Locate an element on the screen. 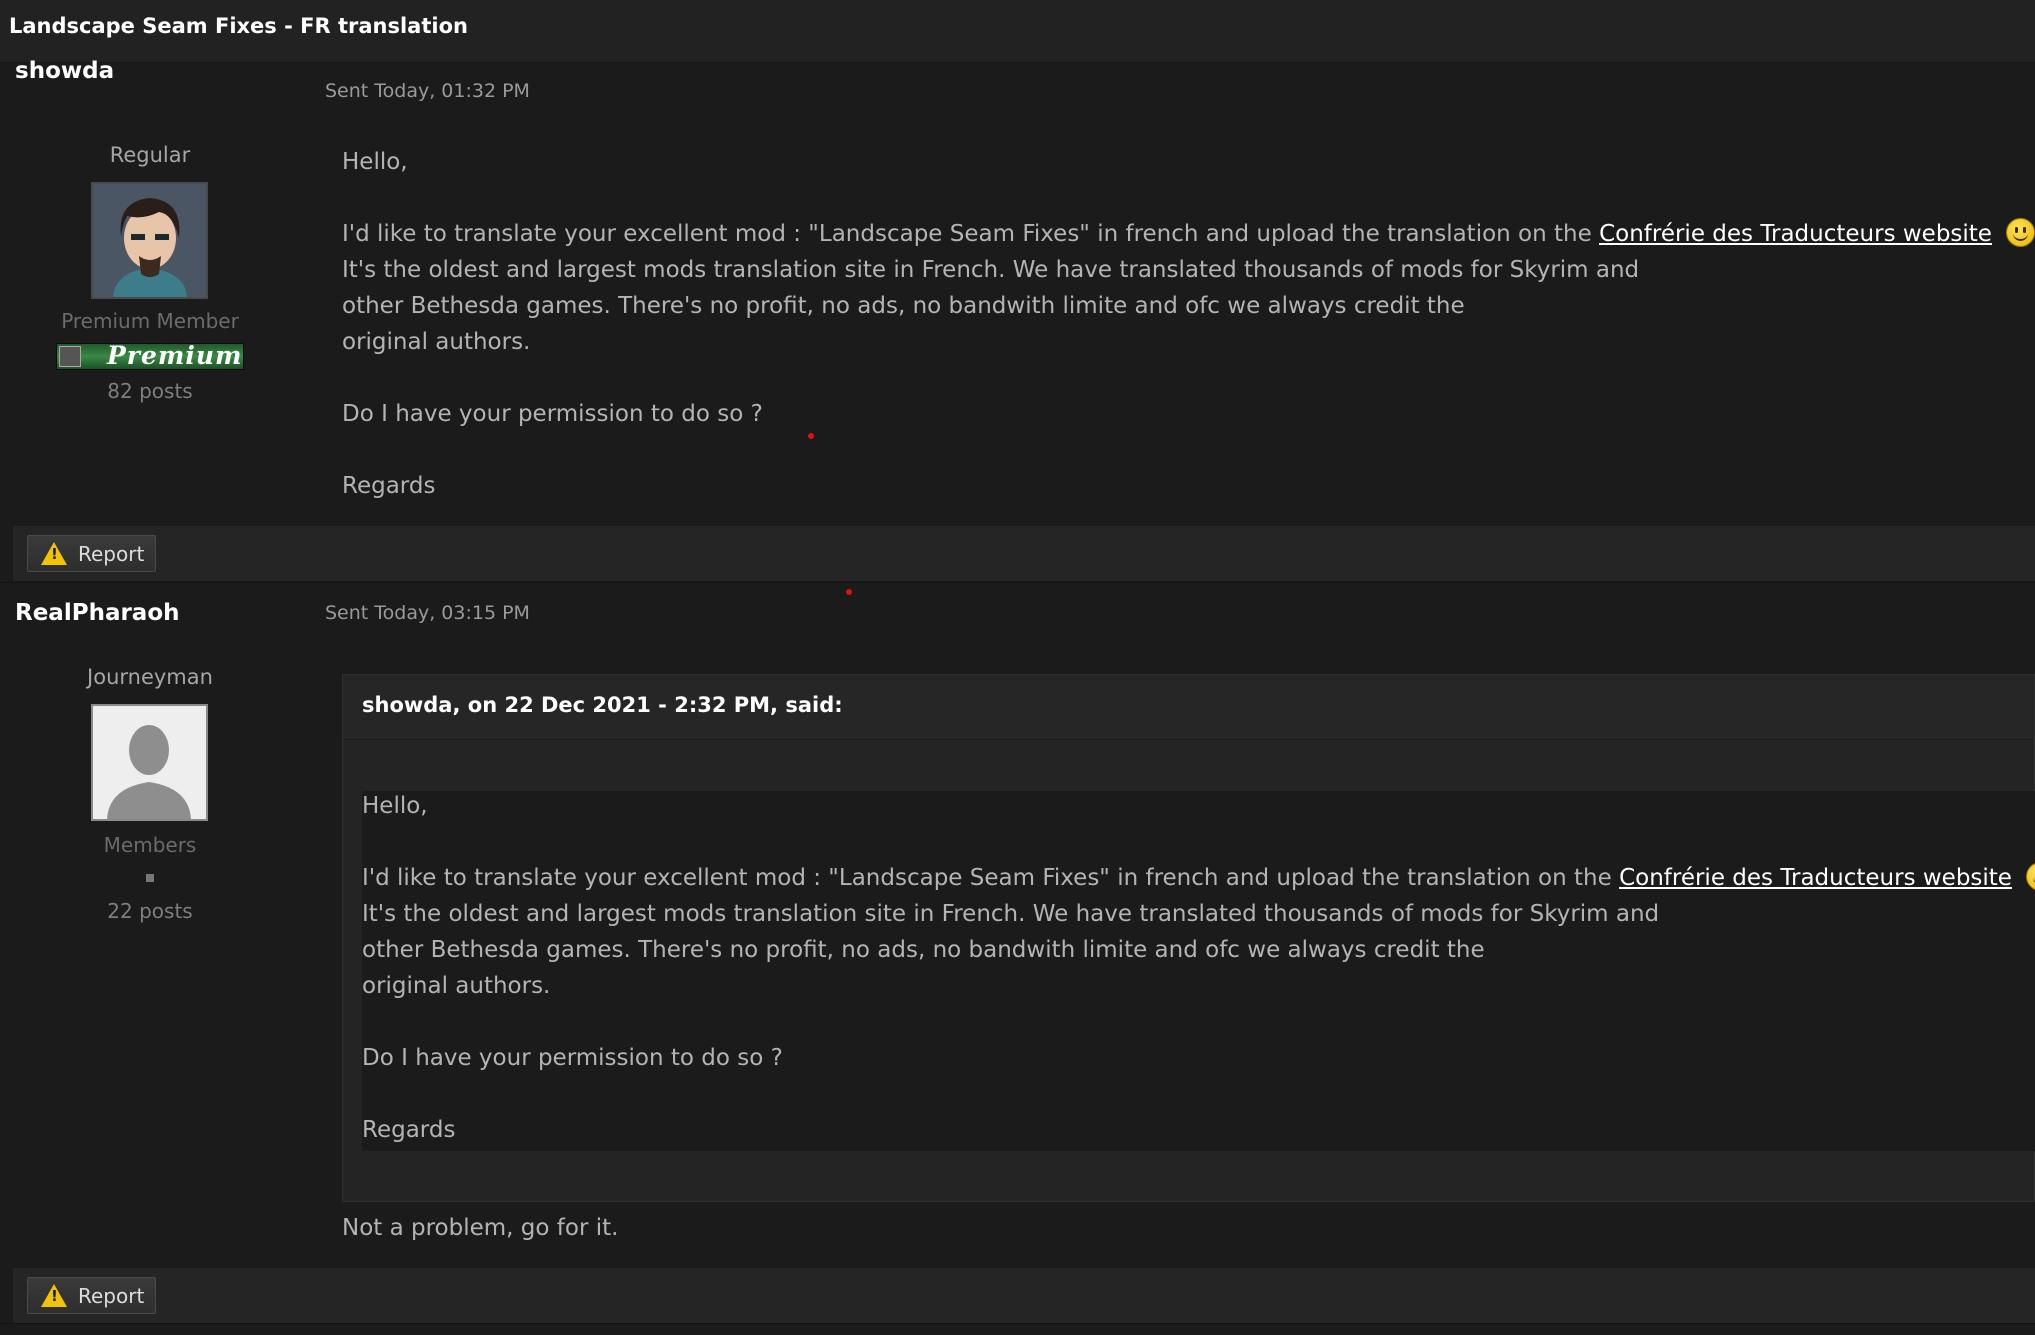 This screenshot has height=1335, width=2035. quote-attribution: showda, on 22 Dec 2021 - 2:32 PM, said: is located at coordinates (602, 705).